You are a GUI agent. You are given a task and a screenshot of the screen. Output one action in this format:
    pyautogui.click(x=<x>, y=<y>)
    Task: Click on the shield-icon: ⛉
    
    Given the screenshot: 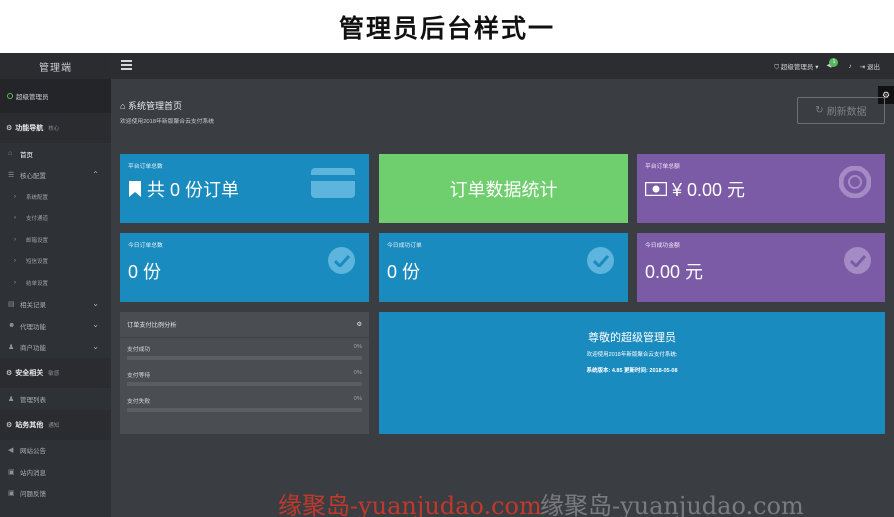 What is the action you would take?
    pyautogui.click(x=777, y=67)
    